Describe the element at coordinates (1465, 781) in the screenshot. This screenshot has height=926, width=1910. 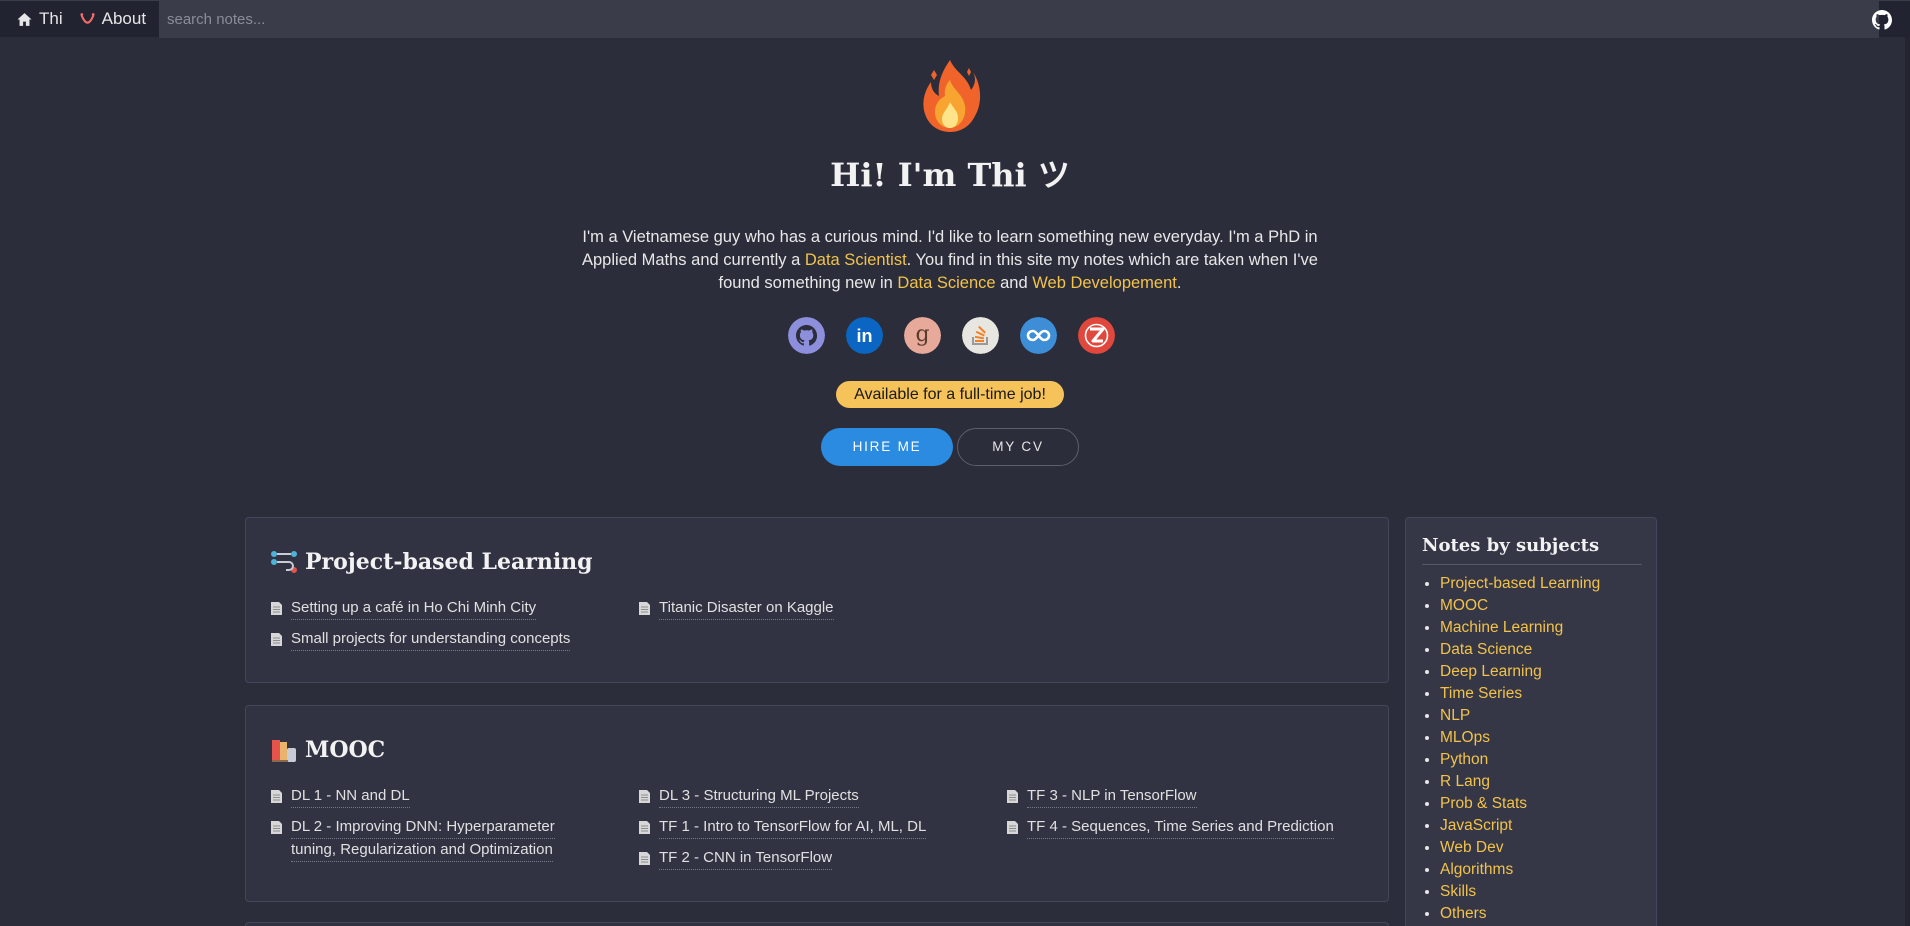
I see `subject-link: R Lang` at that location.